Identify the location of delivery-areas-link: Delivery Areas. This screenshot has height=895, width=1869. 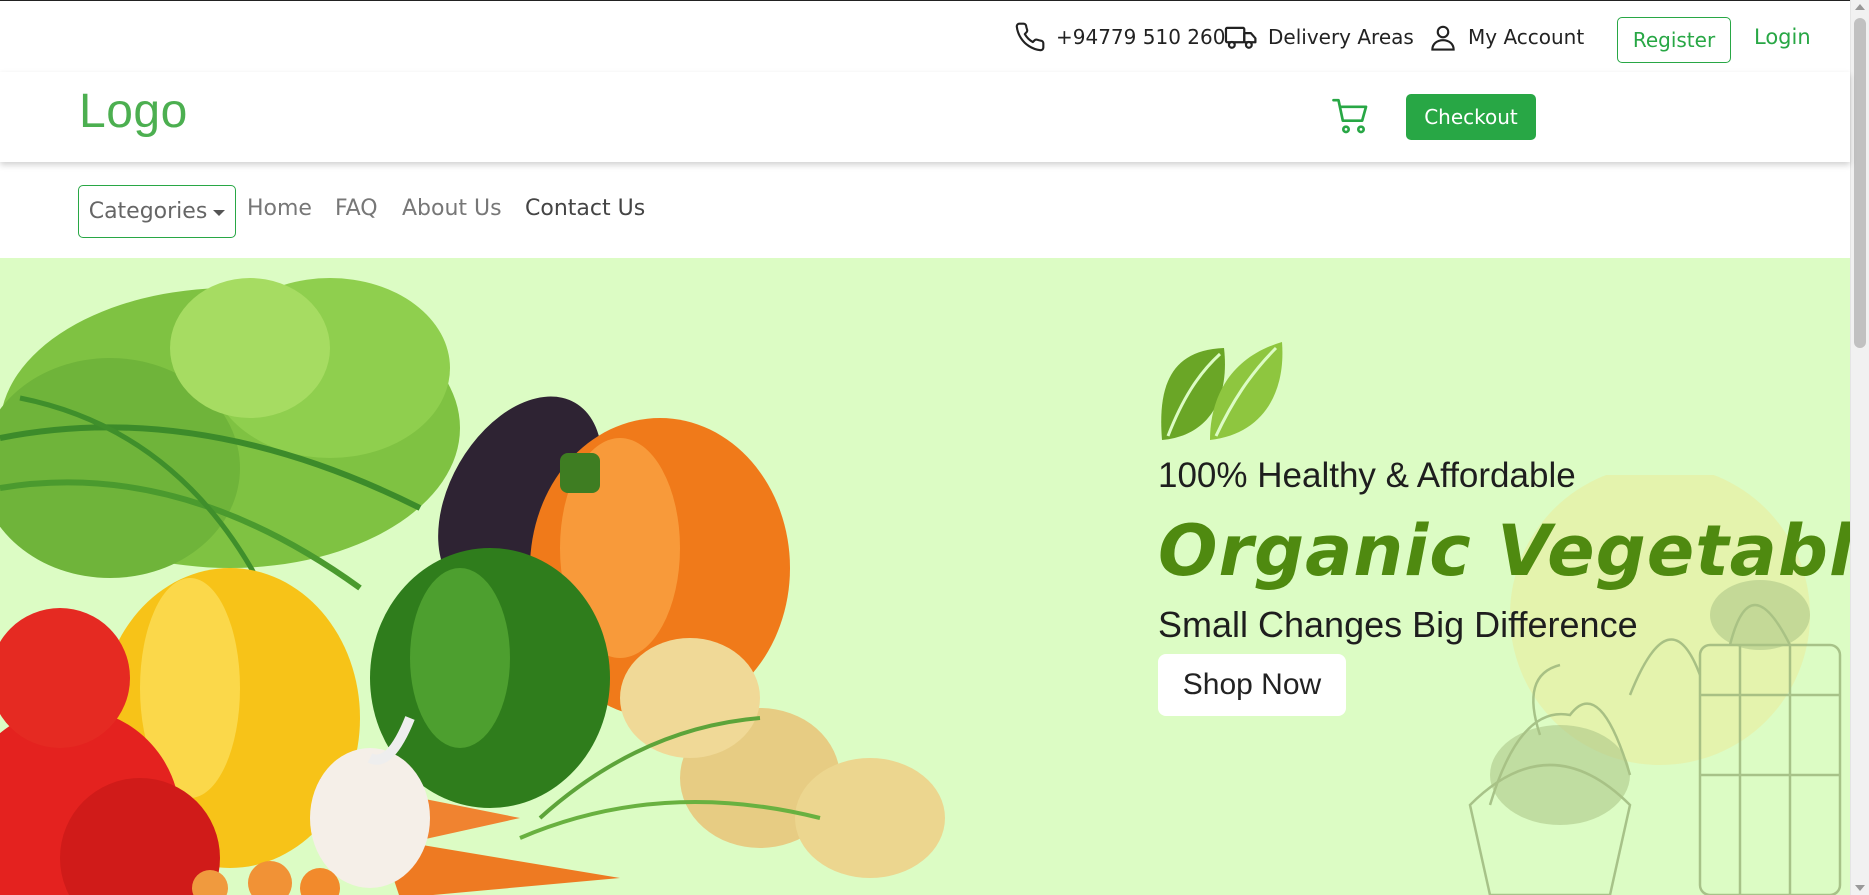
(1319, 37).